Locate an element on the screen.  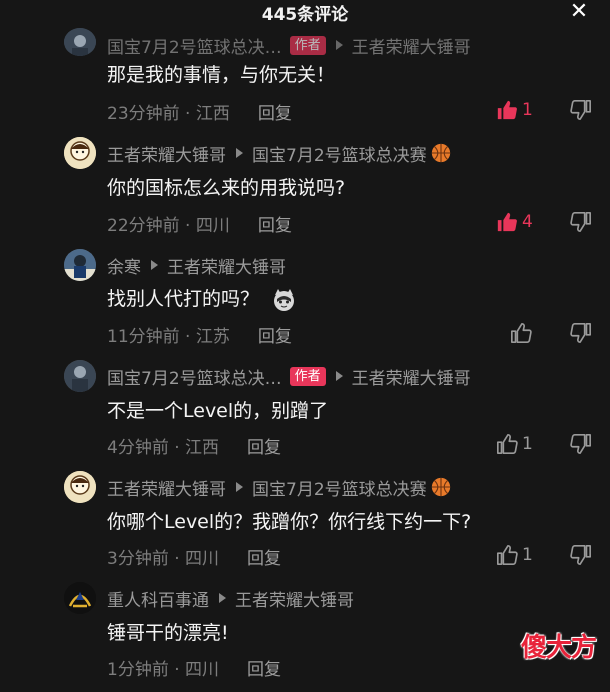
comment-meta: 3分钟前 · 四川 回复 is located at coordinates (194, 556).